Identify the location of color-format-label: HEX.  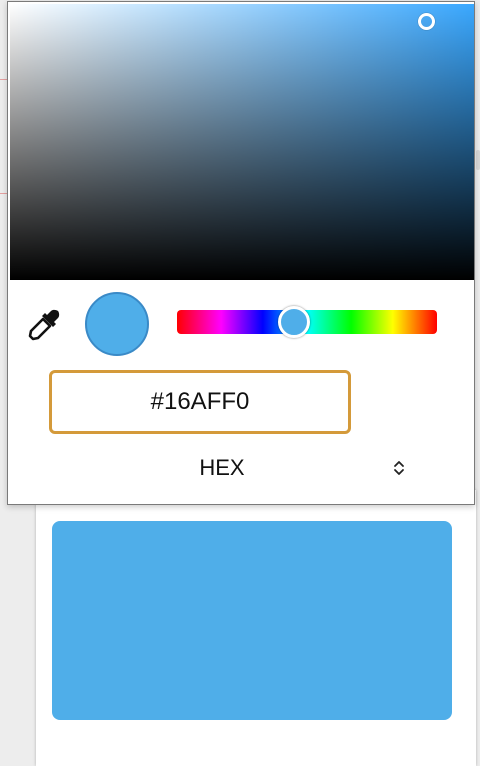
(222, 467).